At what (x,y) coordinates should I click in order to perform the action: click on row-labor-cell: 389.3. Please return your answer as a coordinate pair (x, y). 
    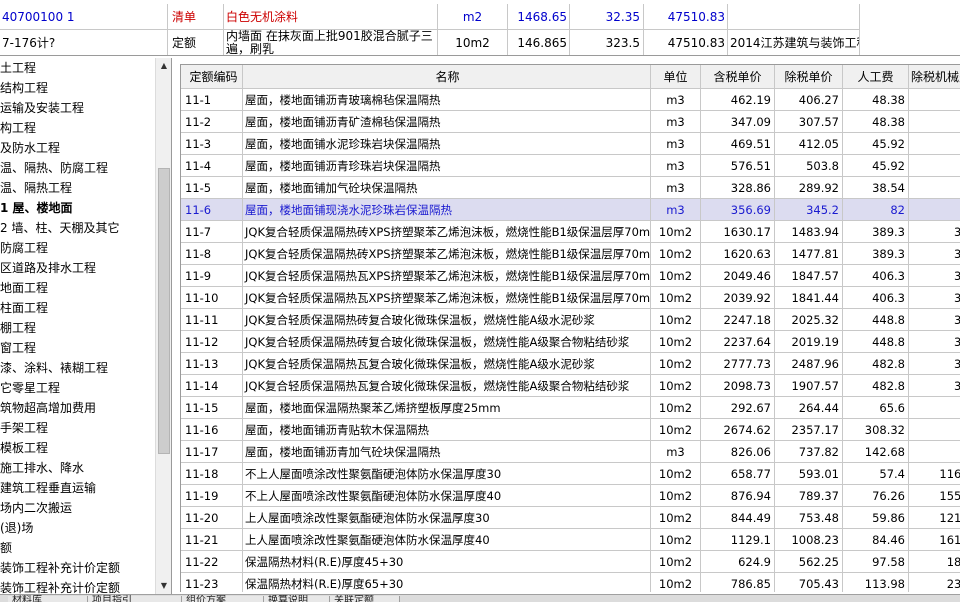
    Looking at the image, I should click on (876, 232).